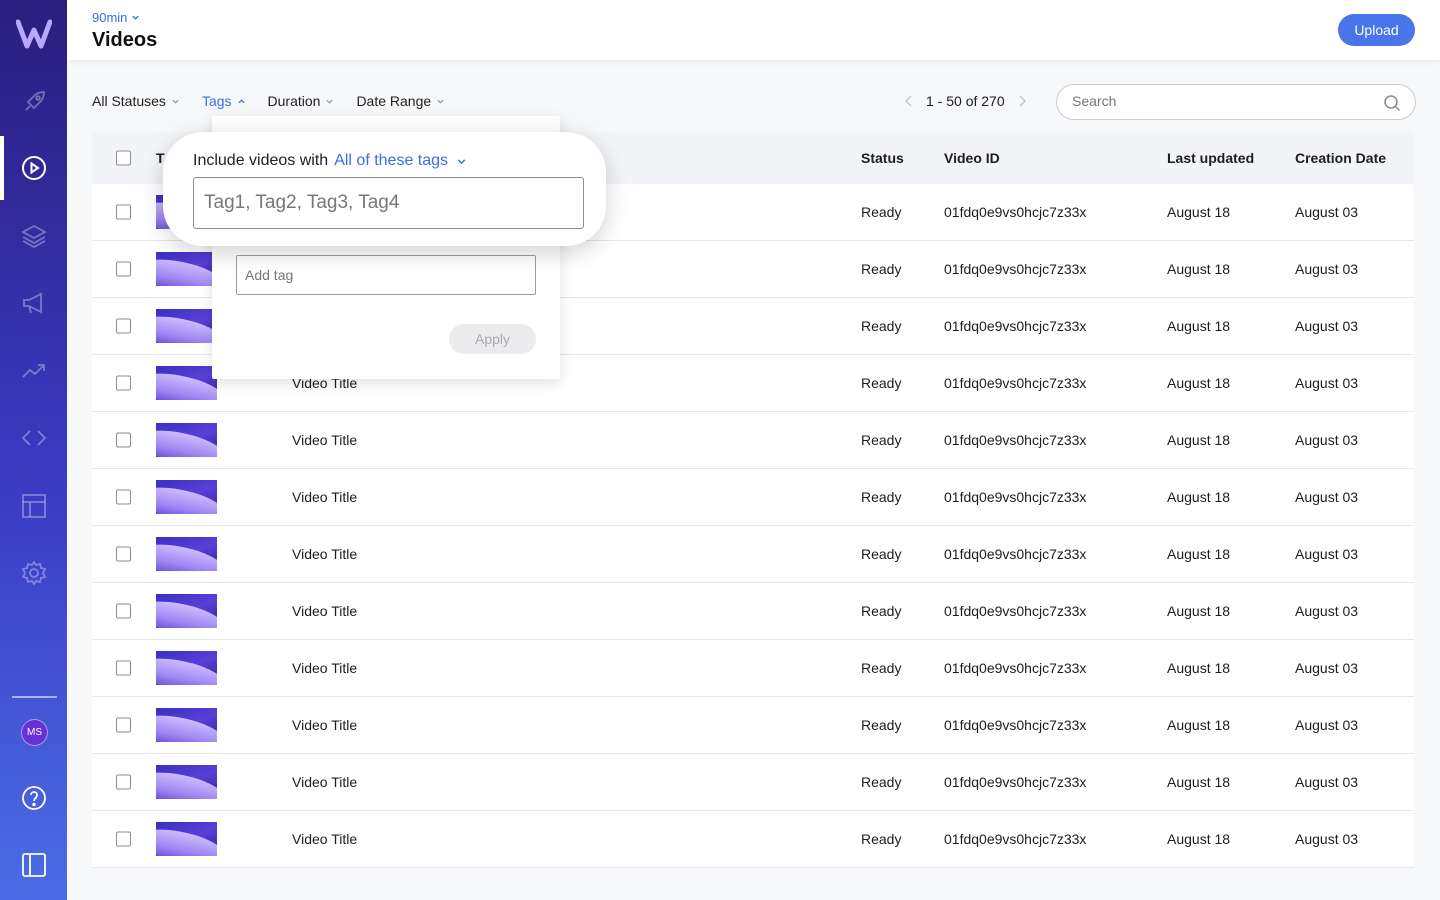 The width and height of the screenshot is (1440, 900). What do you see at coordinates (1210, 158) in the screenshot?
I see `column-last-updated: Last updated` at bounding box center [1210, 158].